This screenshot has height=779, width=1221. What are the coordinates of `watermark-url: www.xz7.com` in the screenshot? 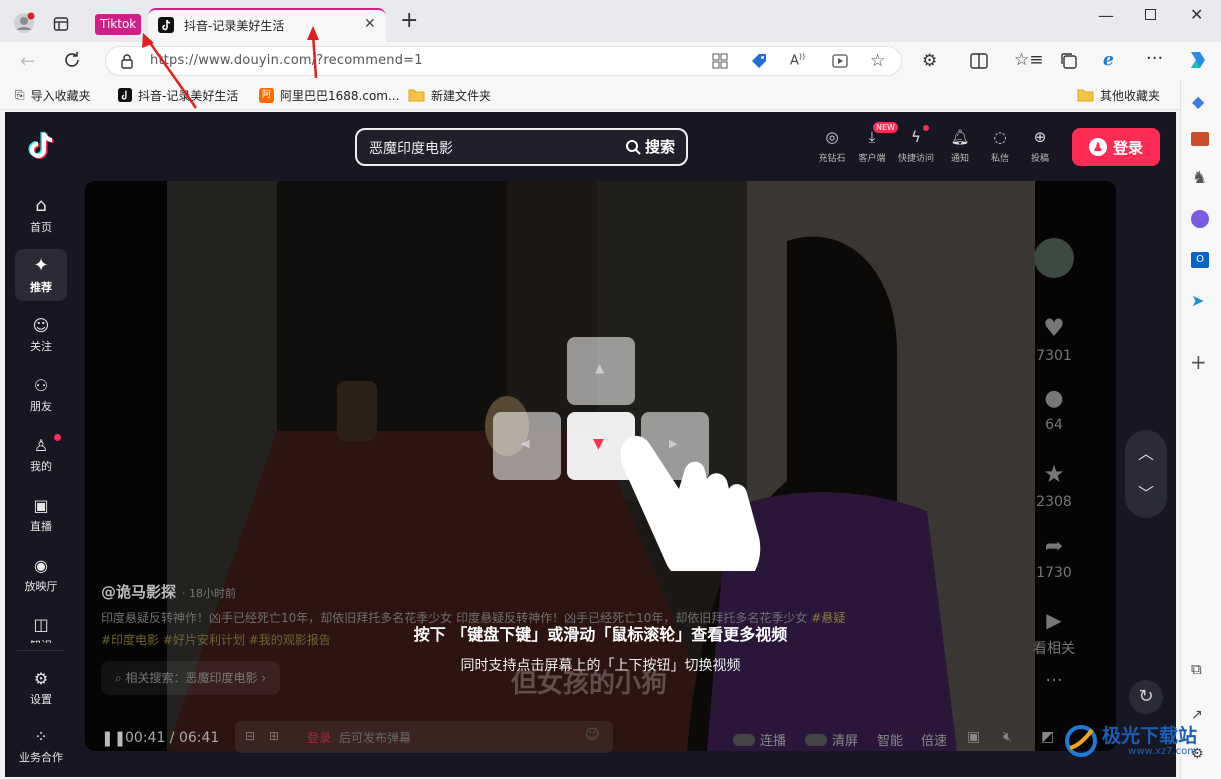 It's located at (1163, 751).